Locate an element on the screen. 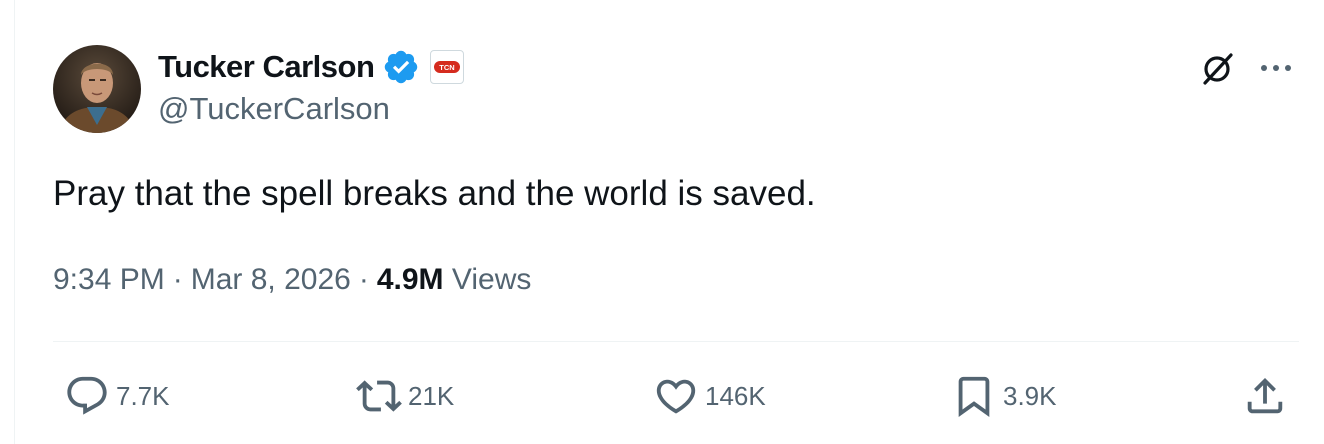 This screenshot has height=444, width=1324. reply-button: 7.7K is located at coordinates (117, 396).